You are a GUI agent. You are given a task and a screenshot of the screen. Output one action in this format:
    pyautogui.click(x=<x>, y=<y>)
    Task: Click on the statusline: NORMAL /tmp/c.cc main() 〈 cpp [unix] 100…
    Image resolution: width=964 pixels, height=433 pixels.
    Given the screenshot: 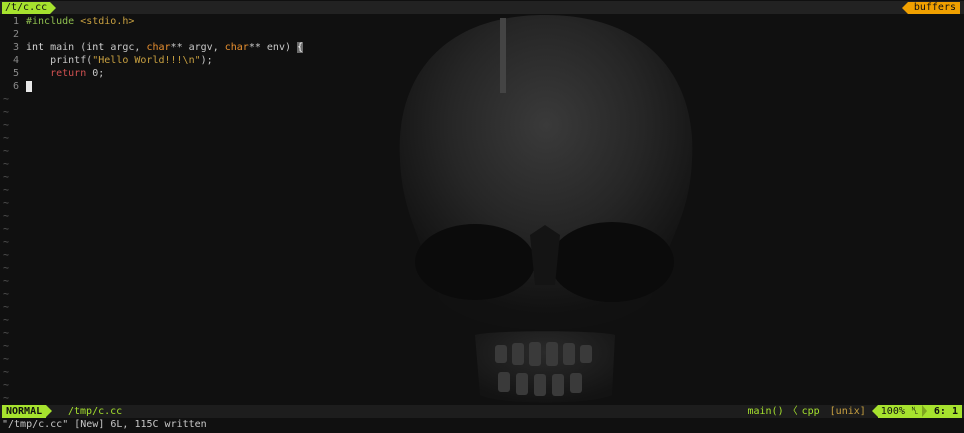 What is the action you would take?
    pyautogui.click(x=482, y=411)
    